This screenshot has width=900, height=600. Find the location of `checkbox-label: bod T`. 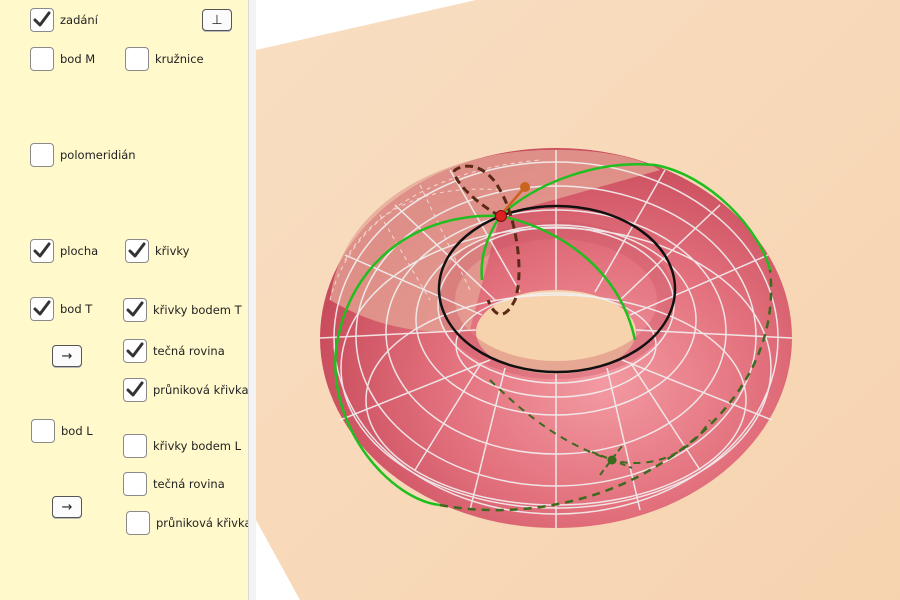

checkbox-label: bod T is located at coordinates (76, 309).